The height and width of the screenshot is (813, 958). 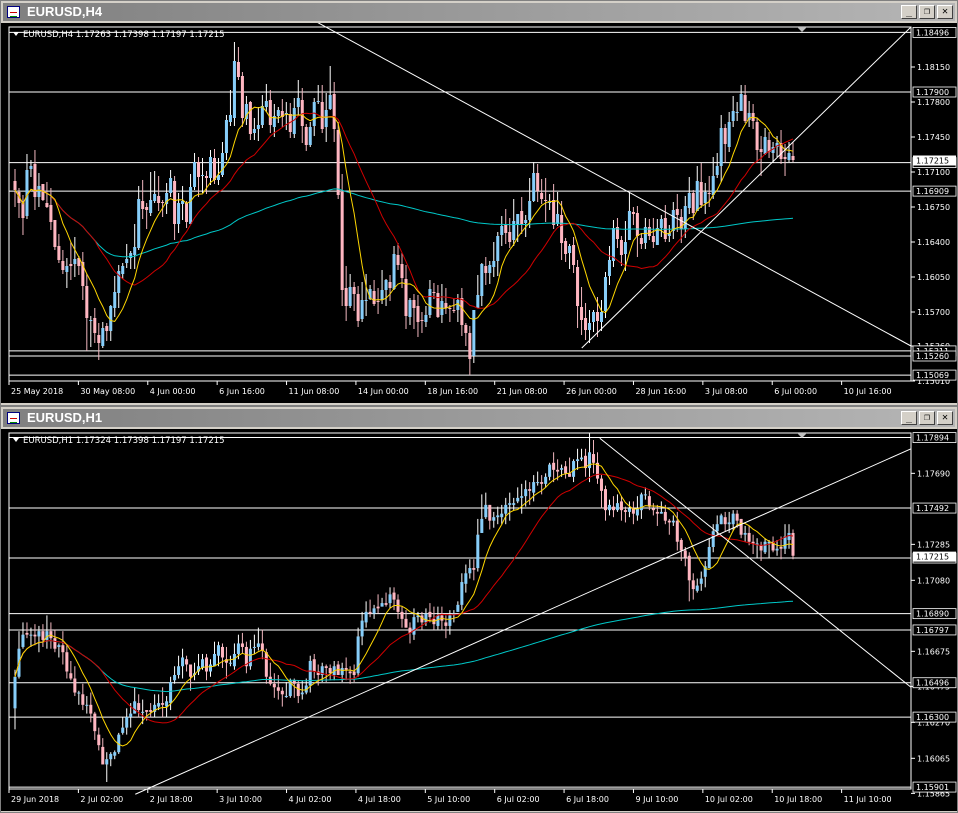 What do you see at coordinates (932, 630) in the screenshot?
I see `level-price-label: 1.16797` at bounding box center [932, 630].